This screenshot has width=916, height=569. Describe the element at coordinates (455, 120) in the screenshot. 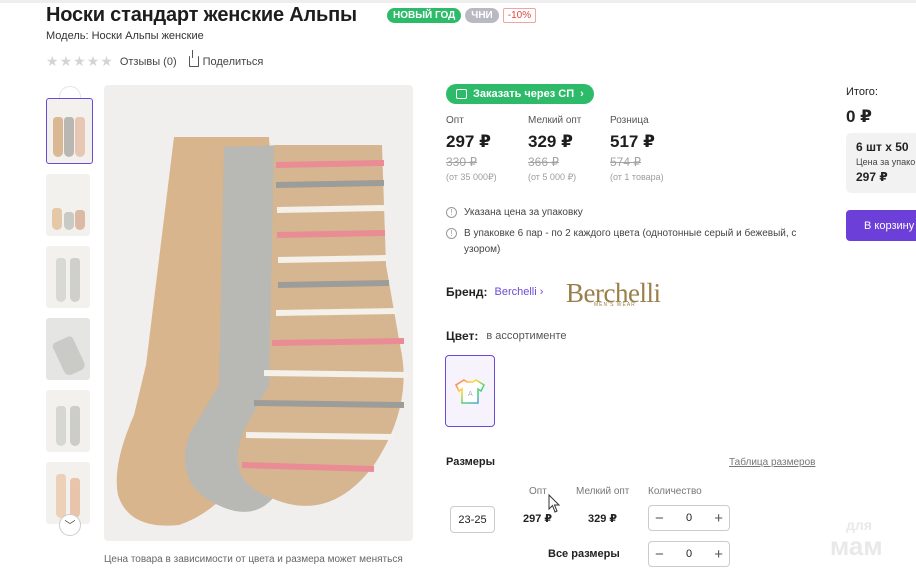

I see `price-label: Опт` at that location.